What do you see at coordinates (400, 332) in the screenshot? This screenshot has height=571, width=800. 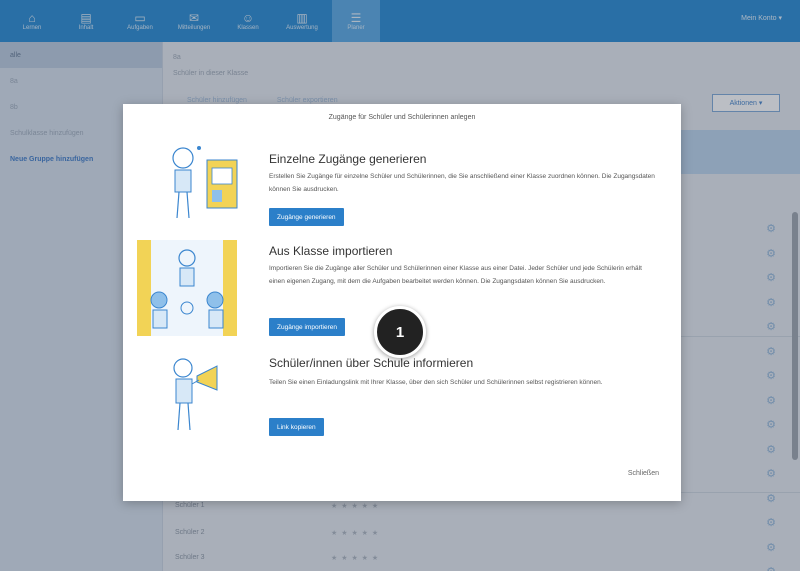 I see `step-marker: 1` at bounding box center [400, 332].